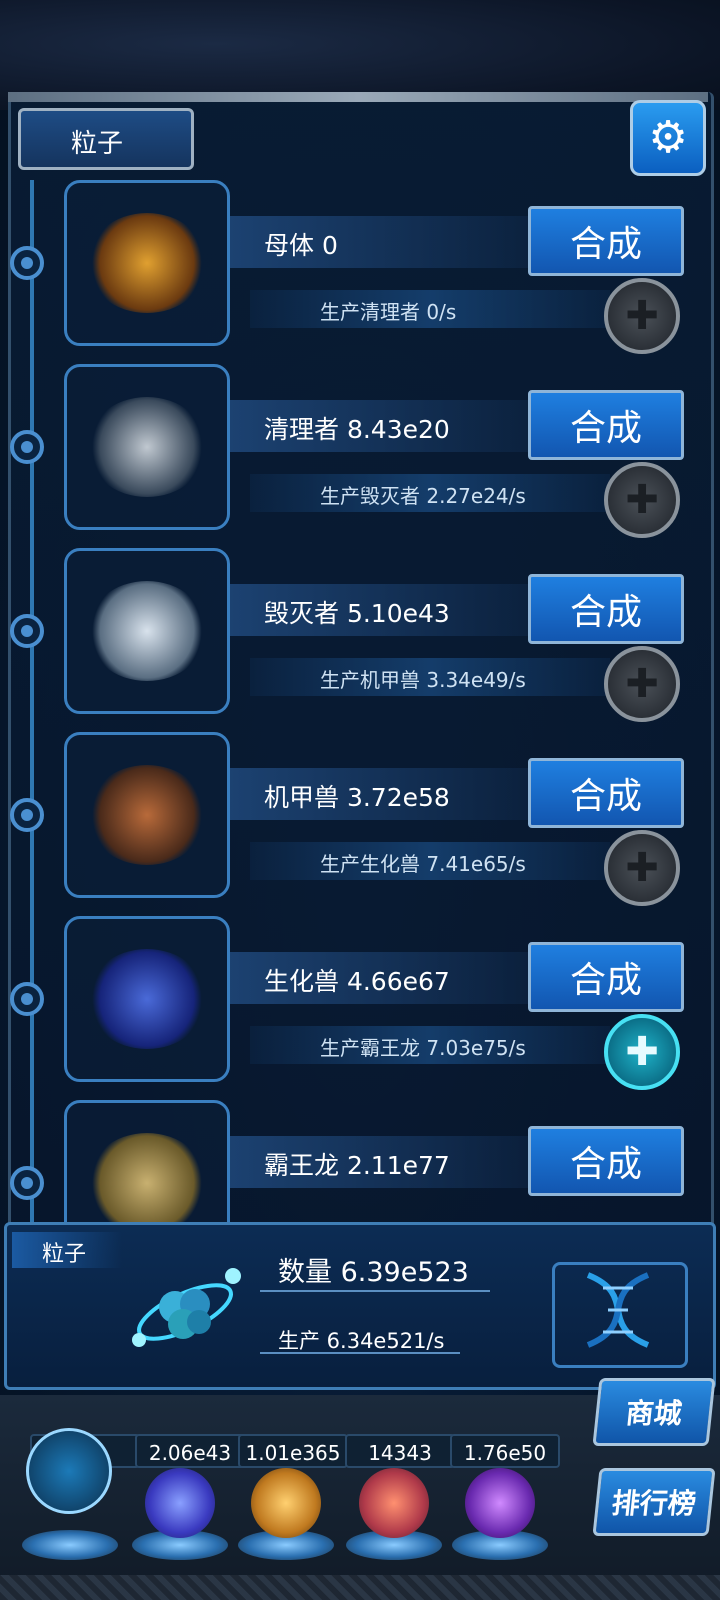  I want to click on resource-value: 1.01e365, so click(293, 1451).